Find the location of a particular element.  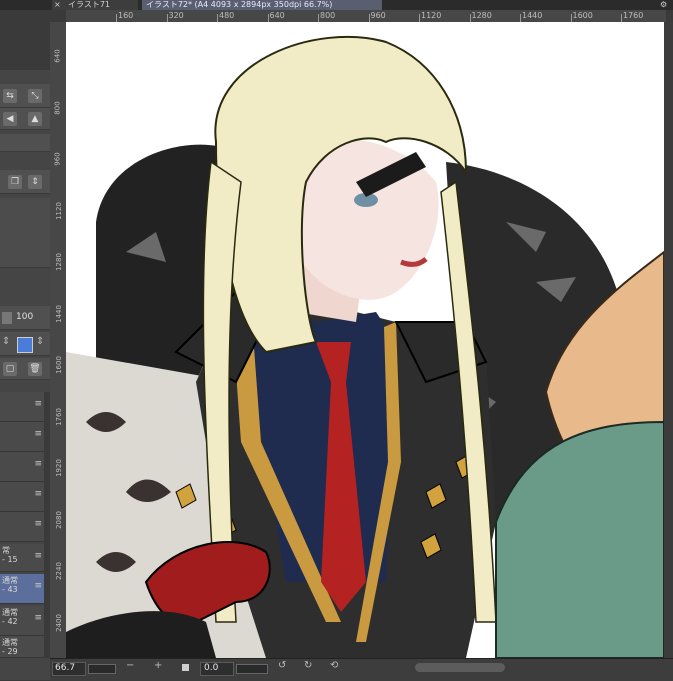

gear-icon: ⚙ is located at coordinates (666, 5).